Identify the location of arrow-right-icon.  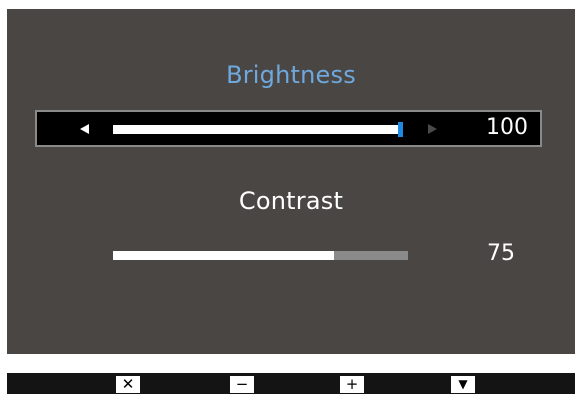
(432, 129).